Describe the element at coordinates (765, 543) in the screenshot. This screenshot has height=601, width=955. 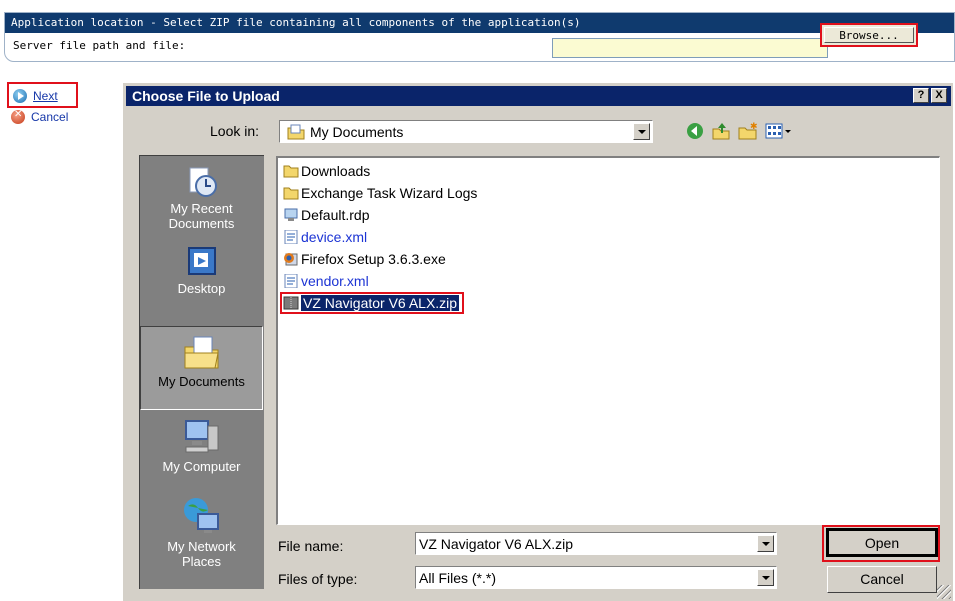
I see `file-name-dropdown-arrow` at that location.